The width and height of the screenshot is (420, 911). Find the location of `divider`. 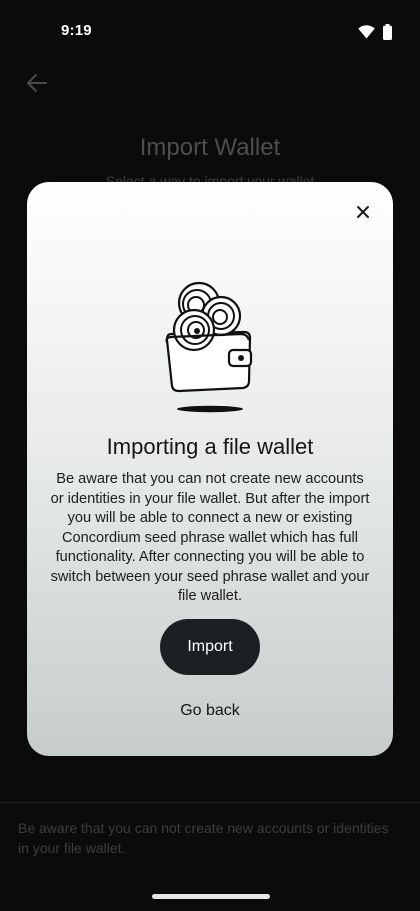

divider is located at coordinates (210, 802).